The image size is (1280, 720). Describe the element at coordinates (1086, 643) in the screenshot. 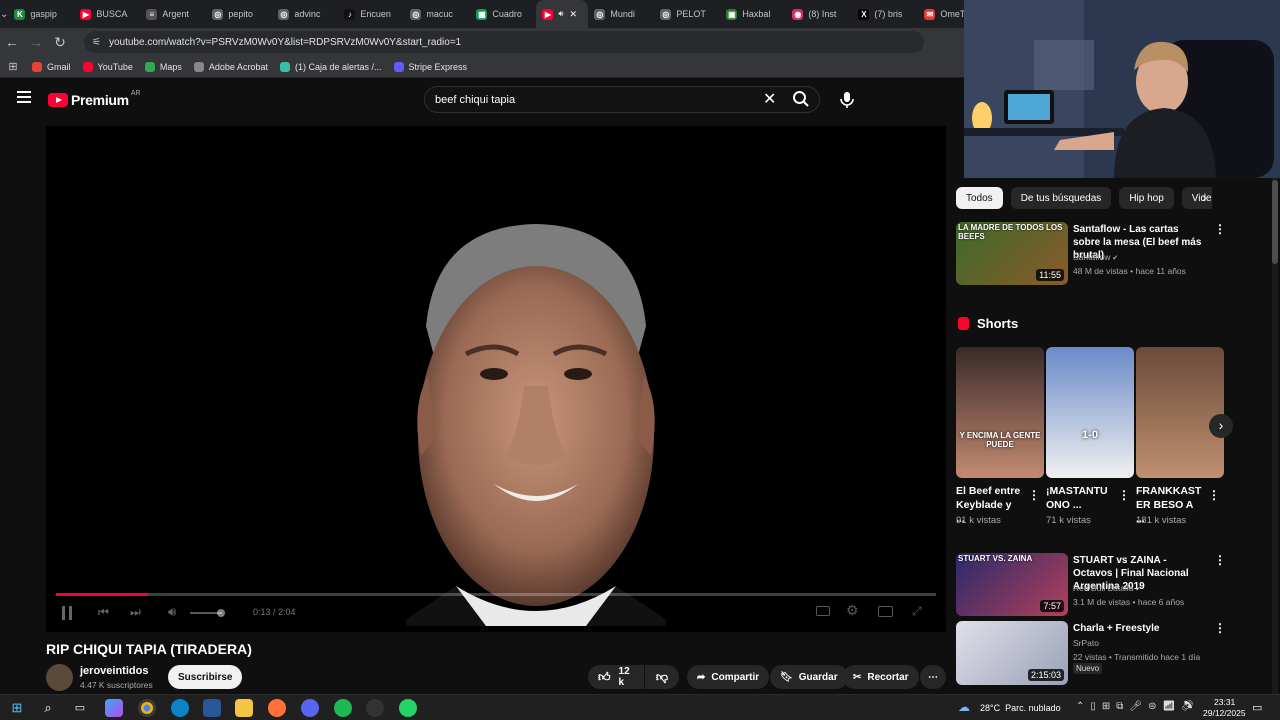

I see `recommendation-channel: SrPato` at that location.